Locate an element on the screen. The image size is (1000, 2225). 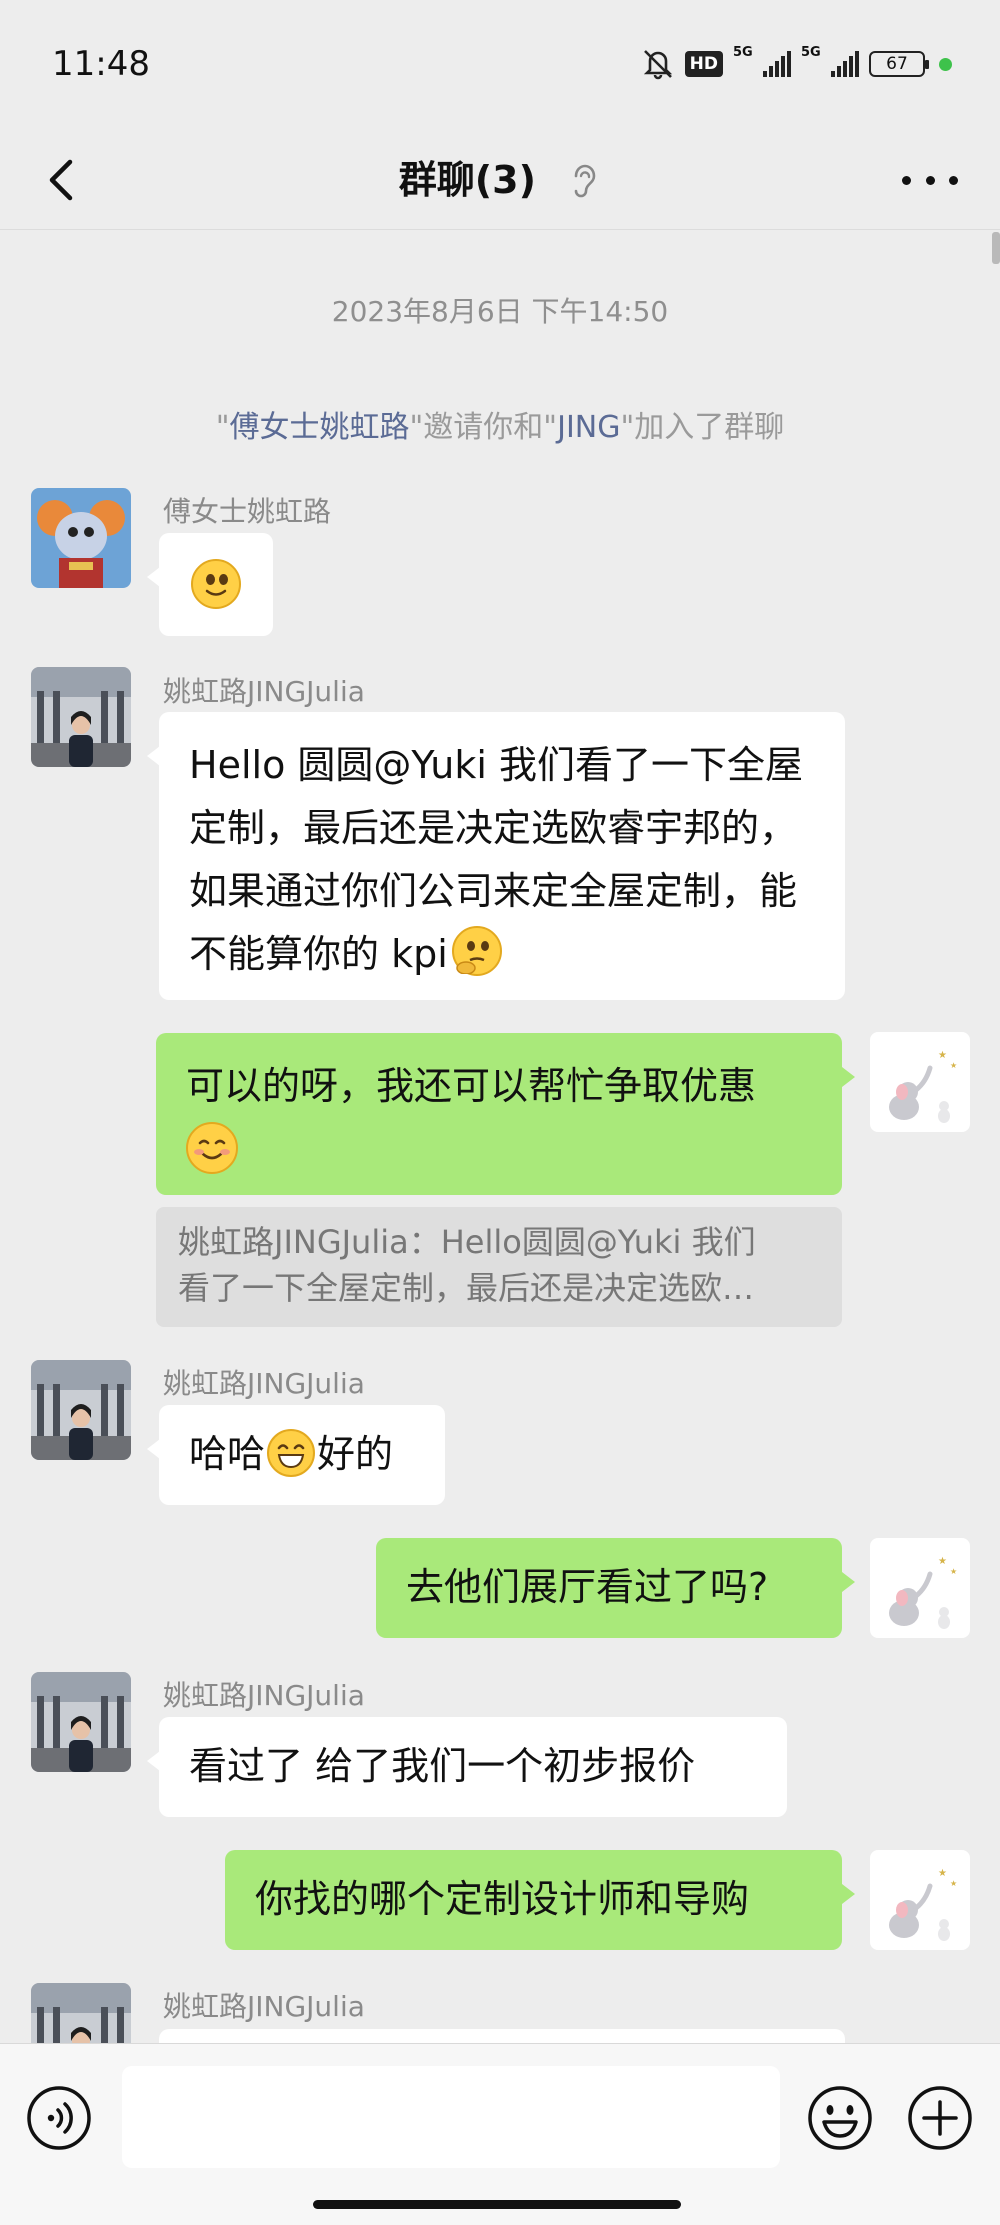
voice-input-icon is located at coordinates (59, 2118).